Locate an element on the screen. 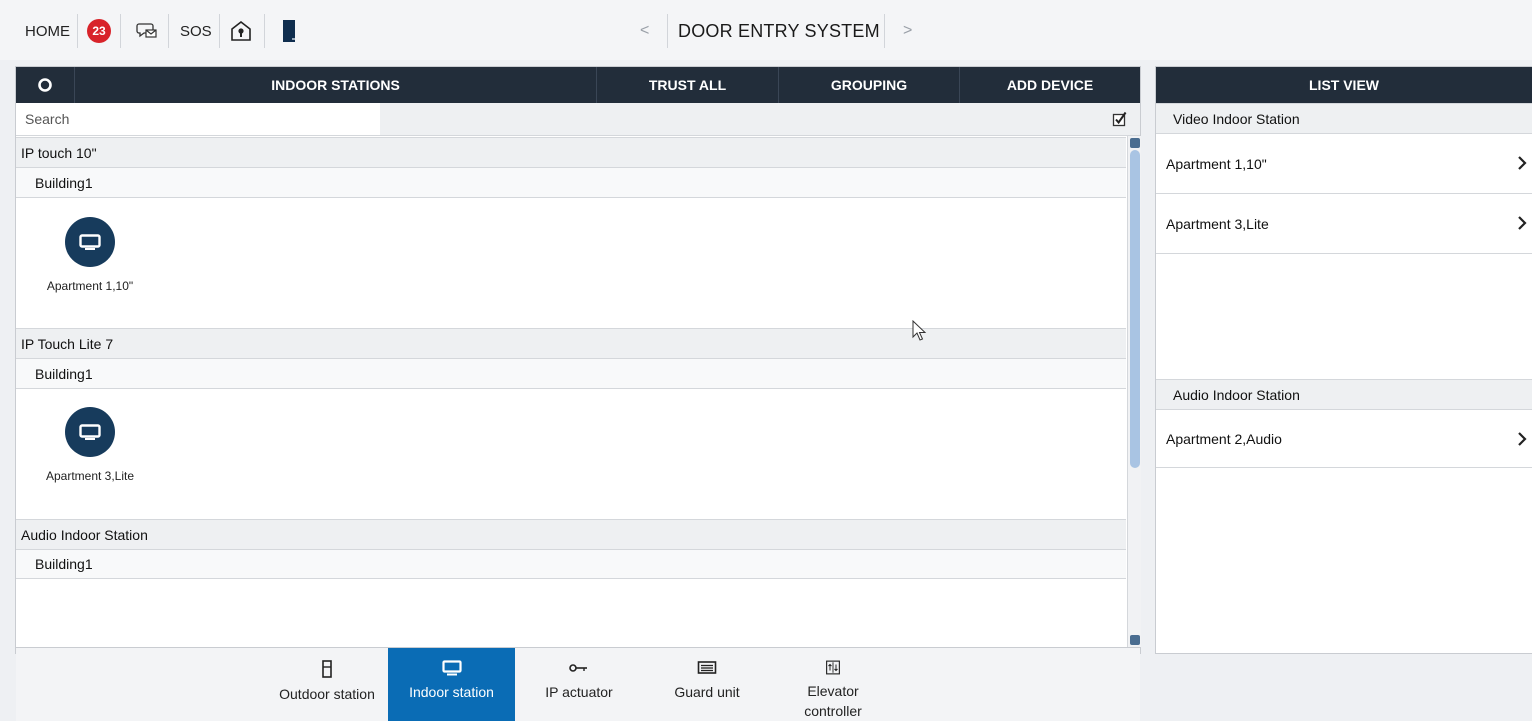 The width and height of the screenshot is (1532, 721). house-alarm-icon is located at coordinates (241, 30).